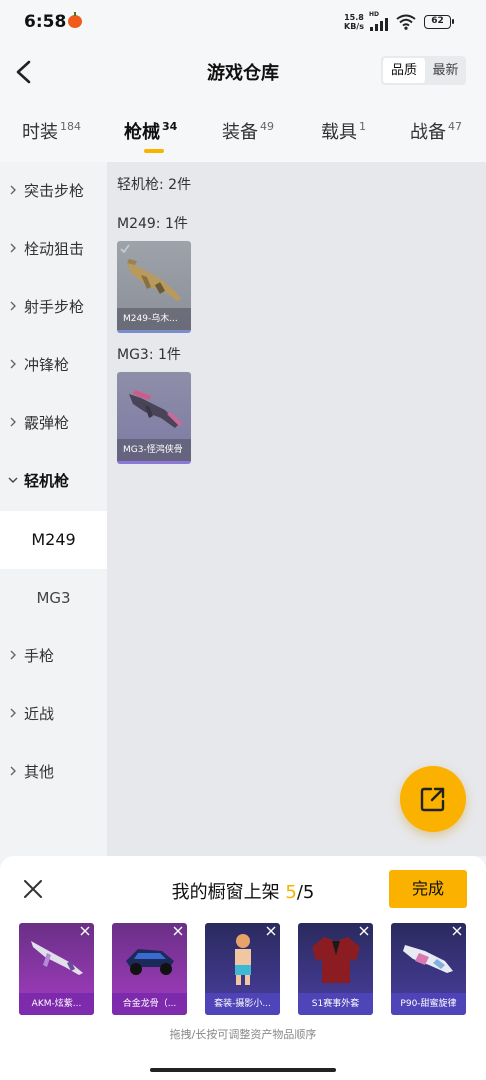 The image size is (486, 1080). I want to click on sidebar-item-other: 其他, so click(53, 772).